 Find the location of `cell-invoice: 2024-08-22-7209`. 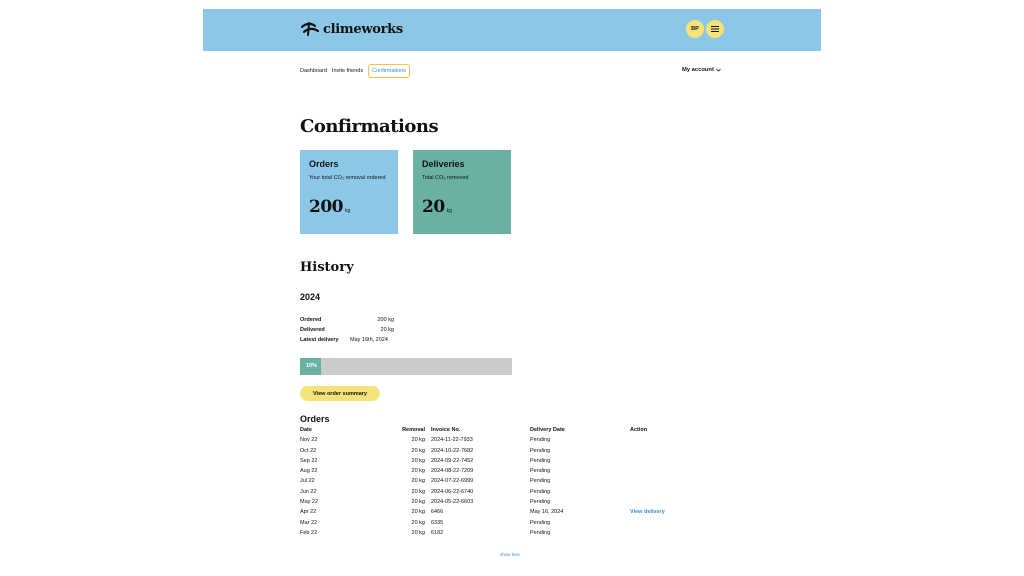

cell-invoice: 2024-08-22-7209 is located at coordinates (452, 471).